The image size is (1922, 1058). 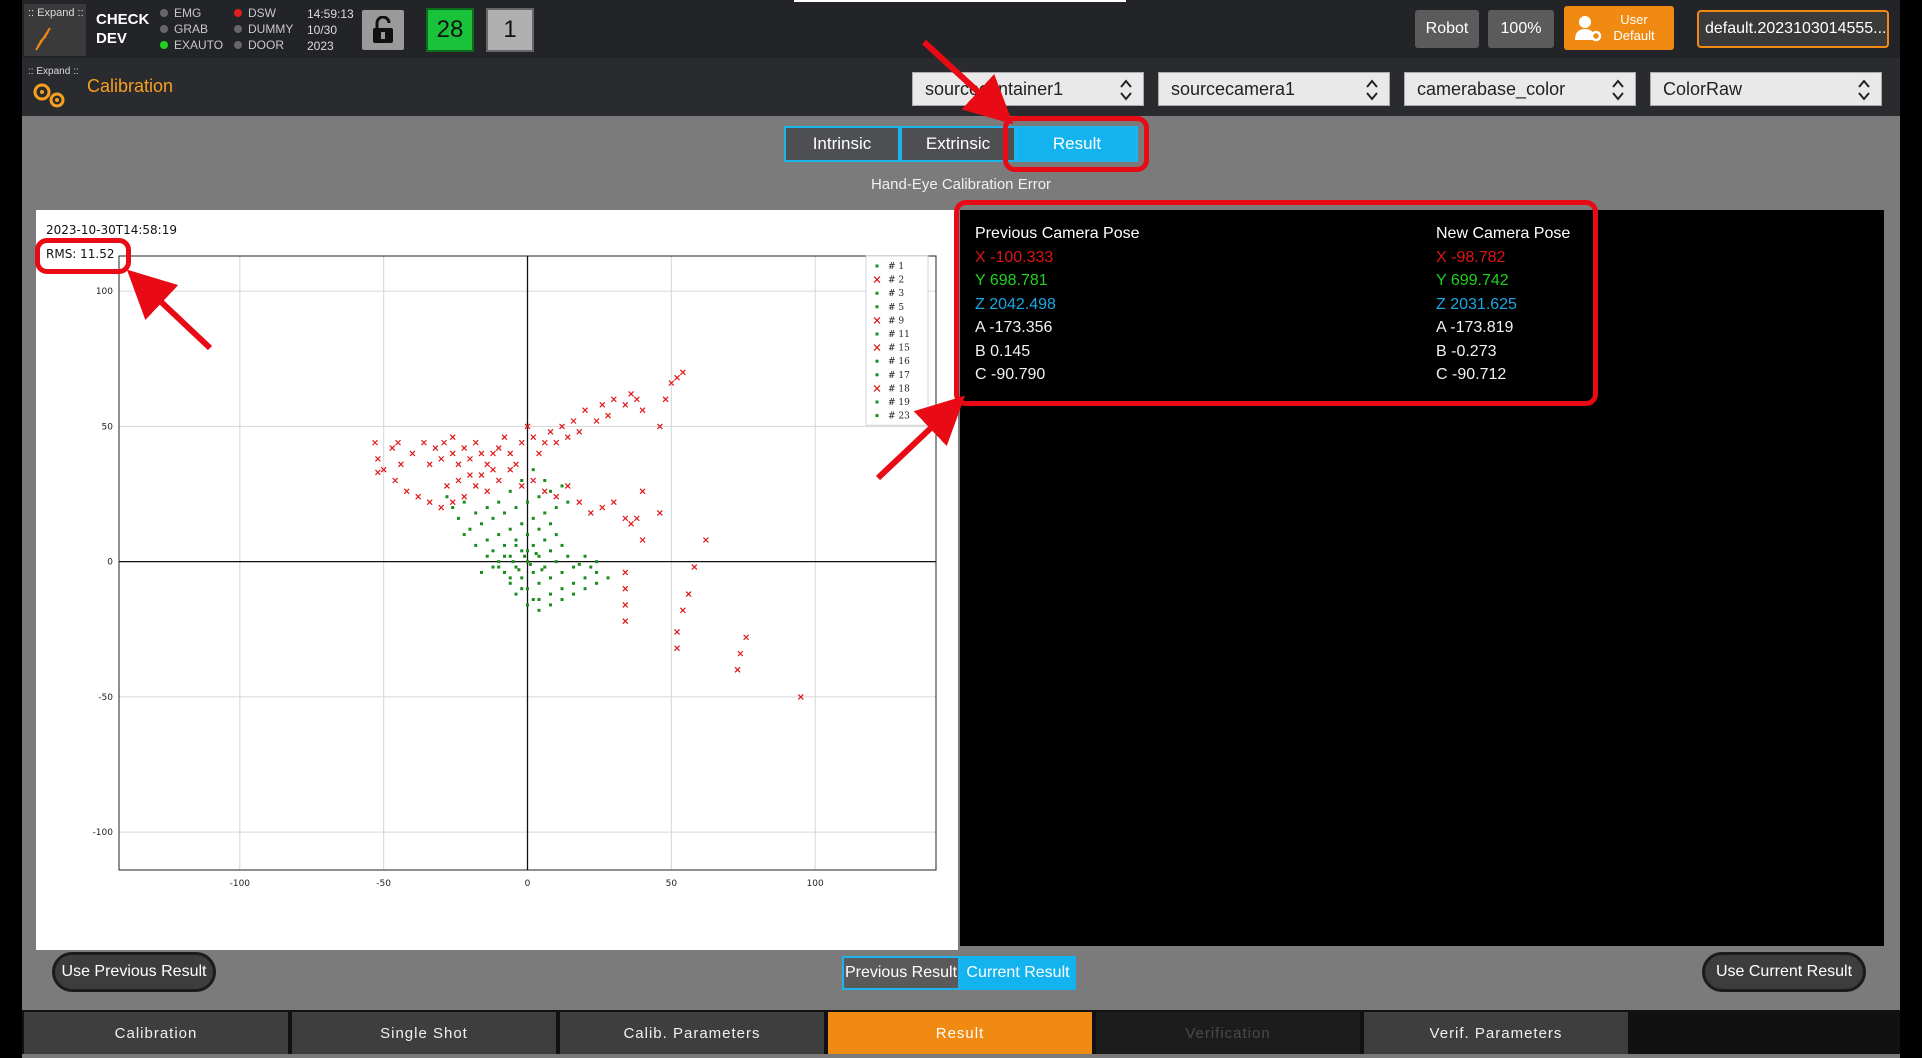 I want to click on unlock-icon, so click(x=383, y=29).